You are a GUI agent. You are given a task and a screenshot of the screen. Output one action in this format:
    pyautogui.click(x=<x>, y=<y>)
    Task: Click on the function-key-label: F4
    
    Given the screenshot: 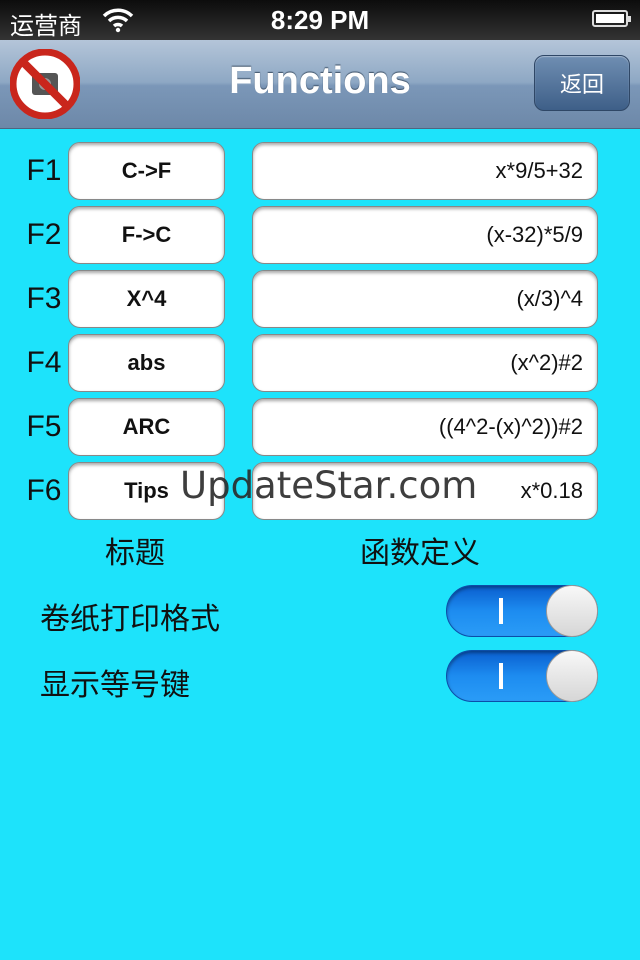 What is the action you would take?
    pyautogui.click(x=44, y=362)
    